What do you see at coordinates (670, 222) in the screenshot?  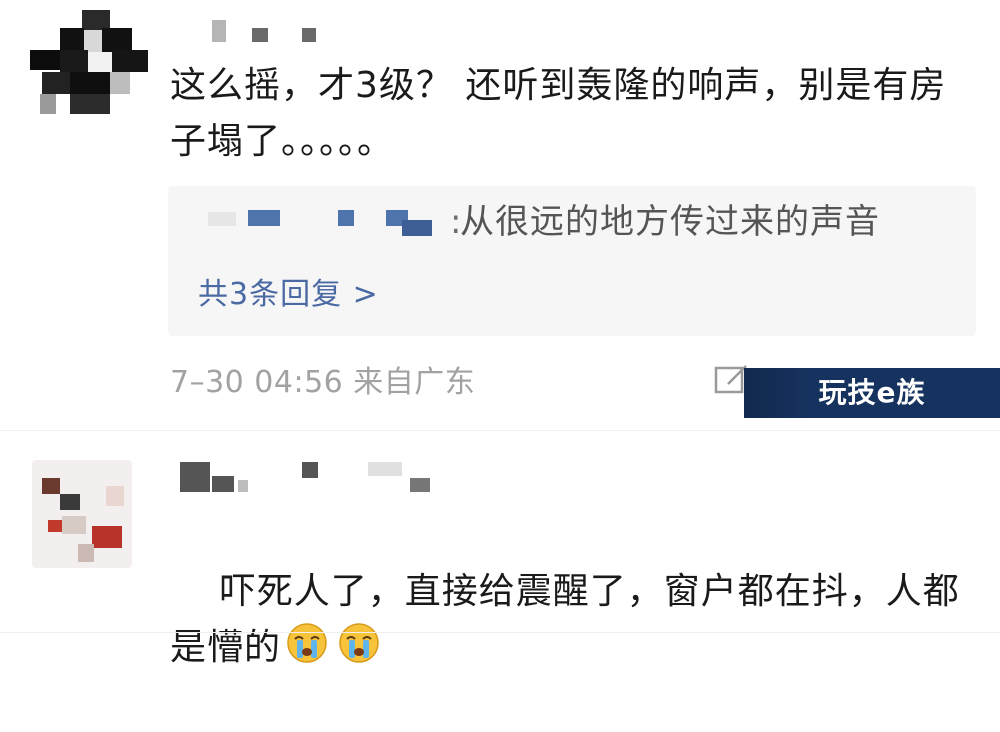 I see `reply-text: 从很远的地方传过来的声音` at bounding box center [670, 222].